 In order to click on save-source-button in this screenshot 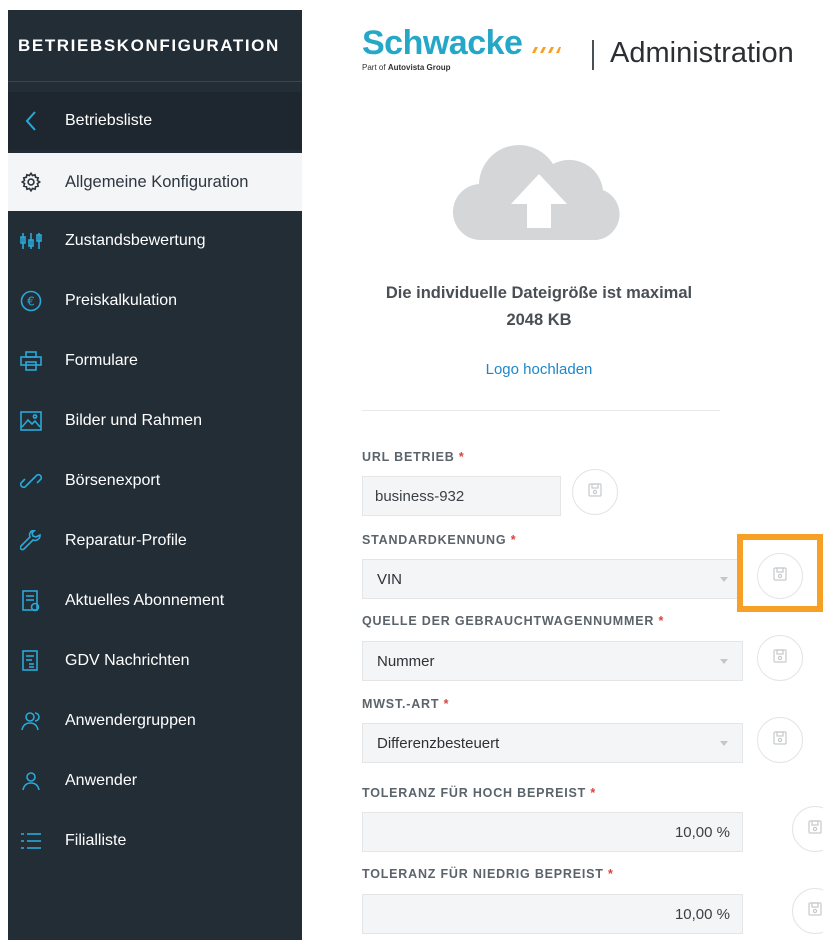, I will do `click(780, 658)`.